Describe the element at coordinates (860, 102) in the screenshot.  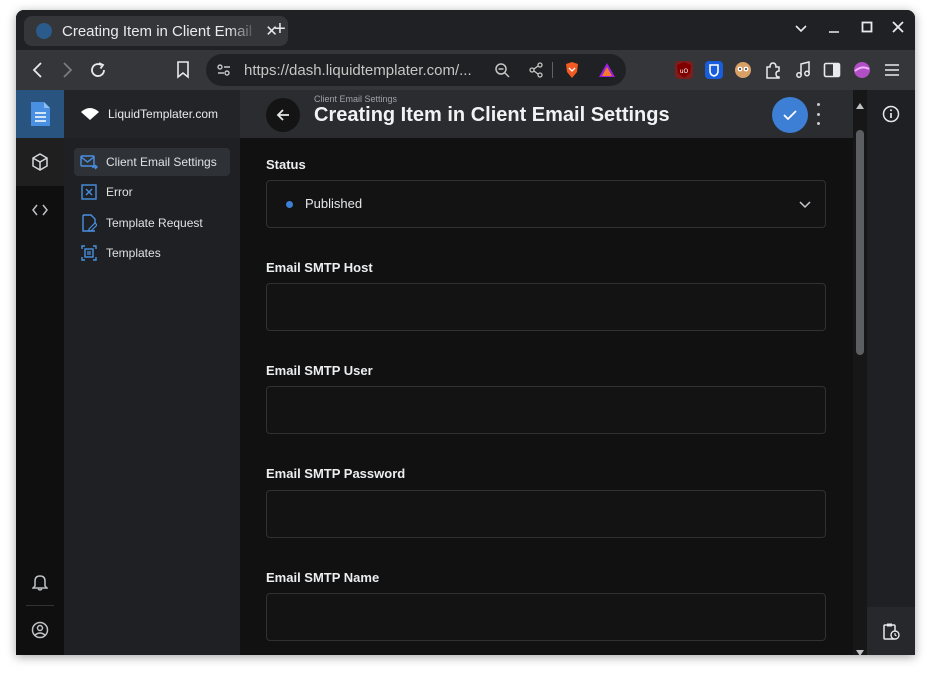
I see `scroll-up-icon` at that location.